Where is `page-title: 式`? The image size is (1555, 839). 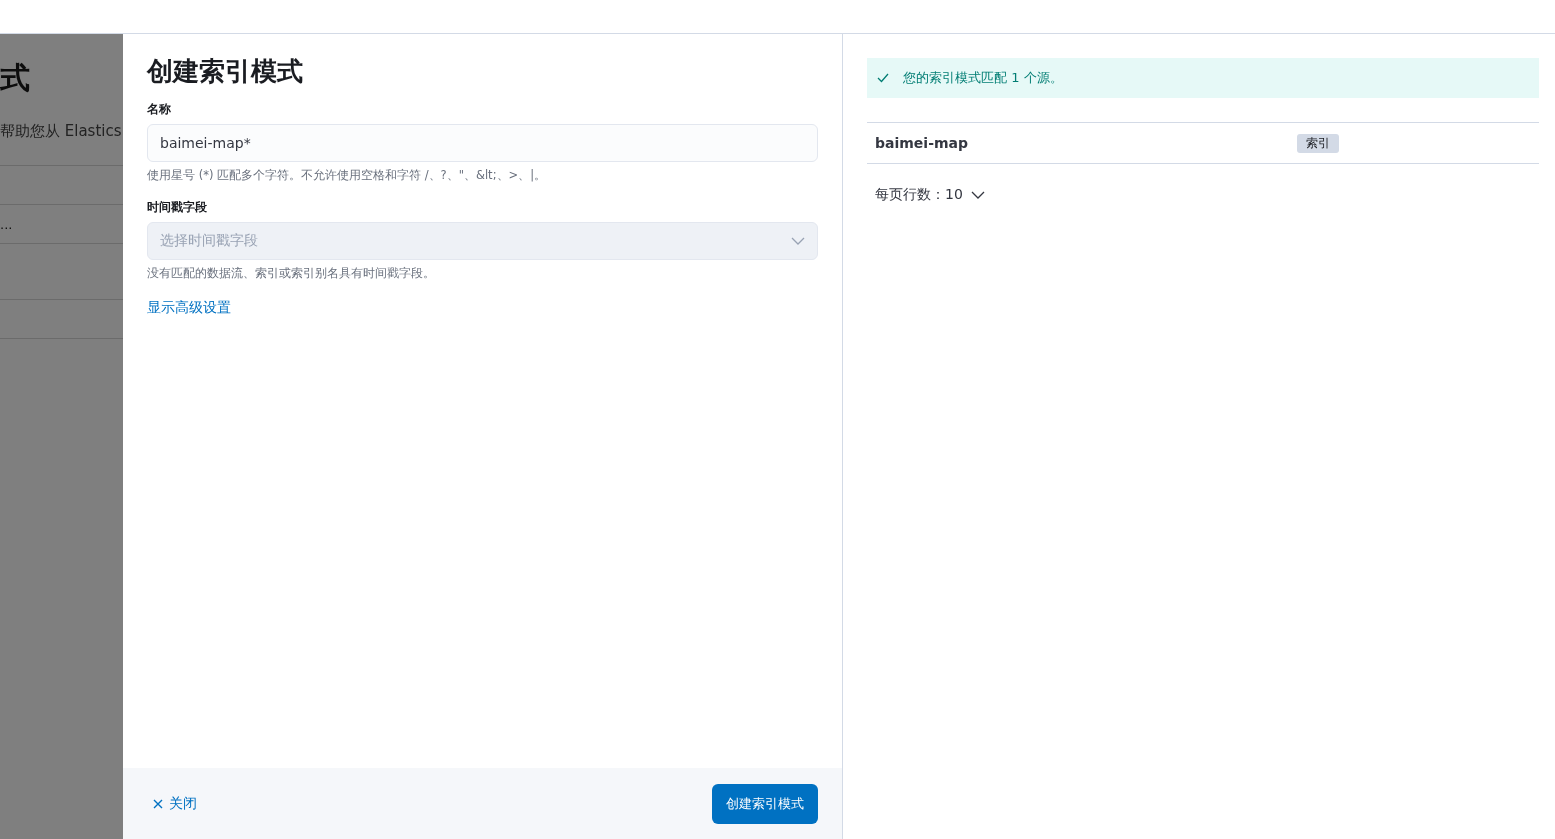
page-title: 式 is located at coordinates (15, 78).